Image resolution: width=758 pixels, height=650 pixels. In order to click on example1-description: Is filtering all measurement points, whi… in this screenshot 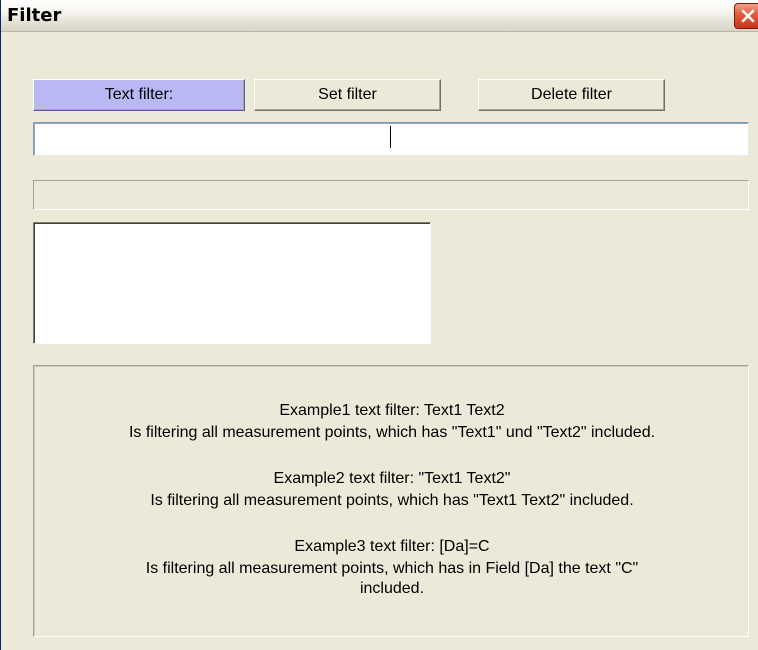, I will do `click(392, 432)`.